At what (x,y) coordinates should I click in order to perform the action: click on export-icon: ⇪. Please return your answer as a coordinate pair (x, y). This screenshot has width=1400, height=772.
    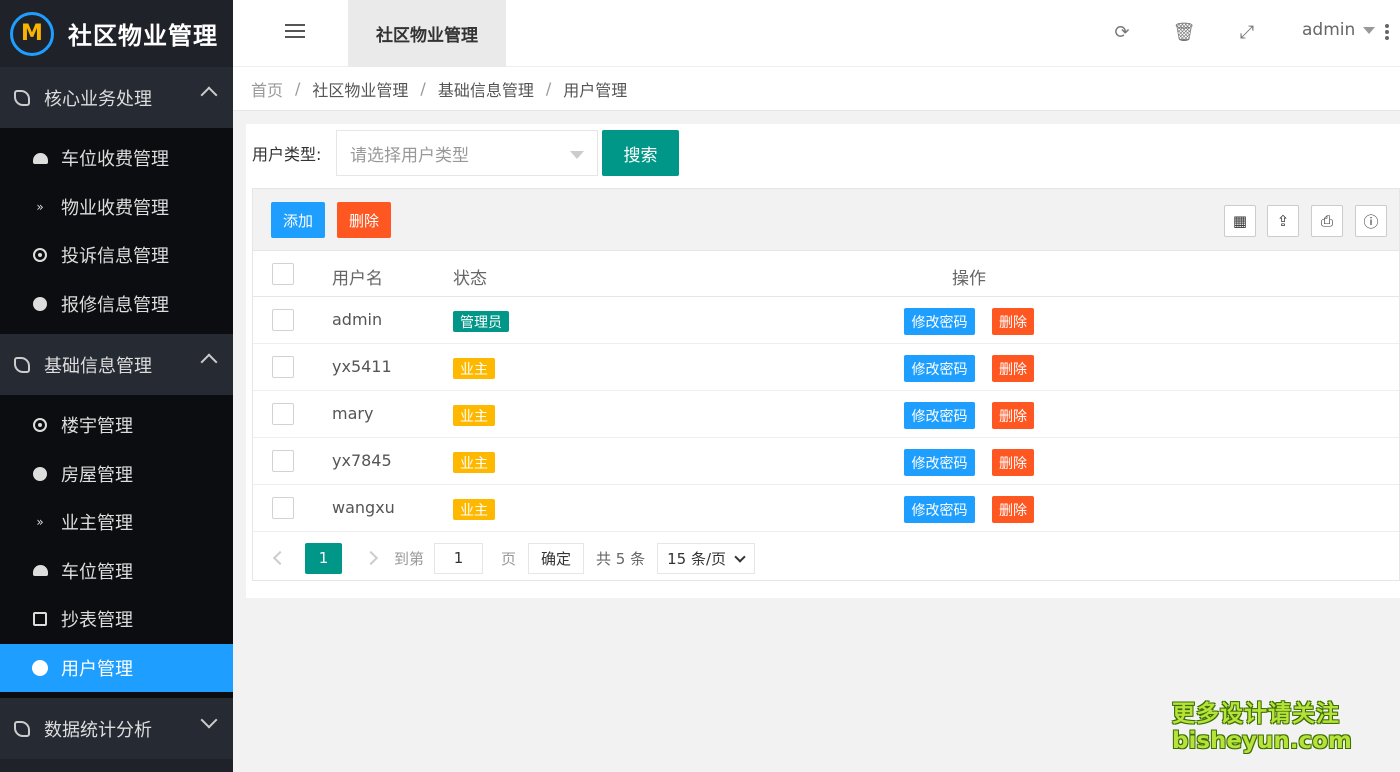
    Looking at the image, I should click on (1283, 221).